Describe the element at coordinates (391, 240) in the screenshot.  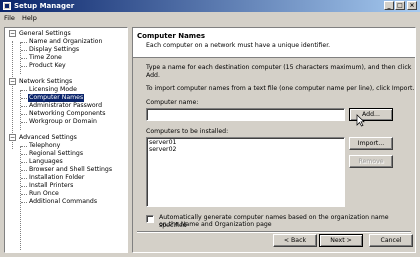
I see `cancel-button: Cancel` at that location.